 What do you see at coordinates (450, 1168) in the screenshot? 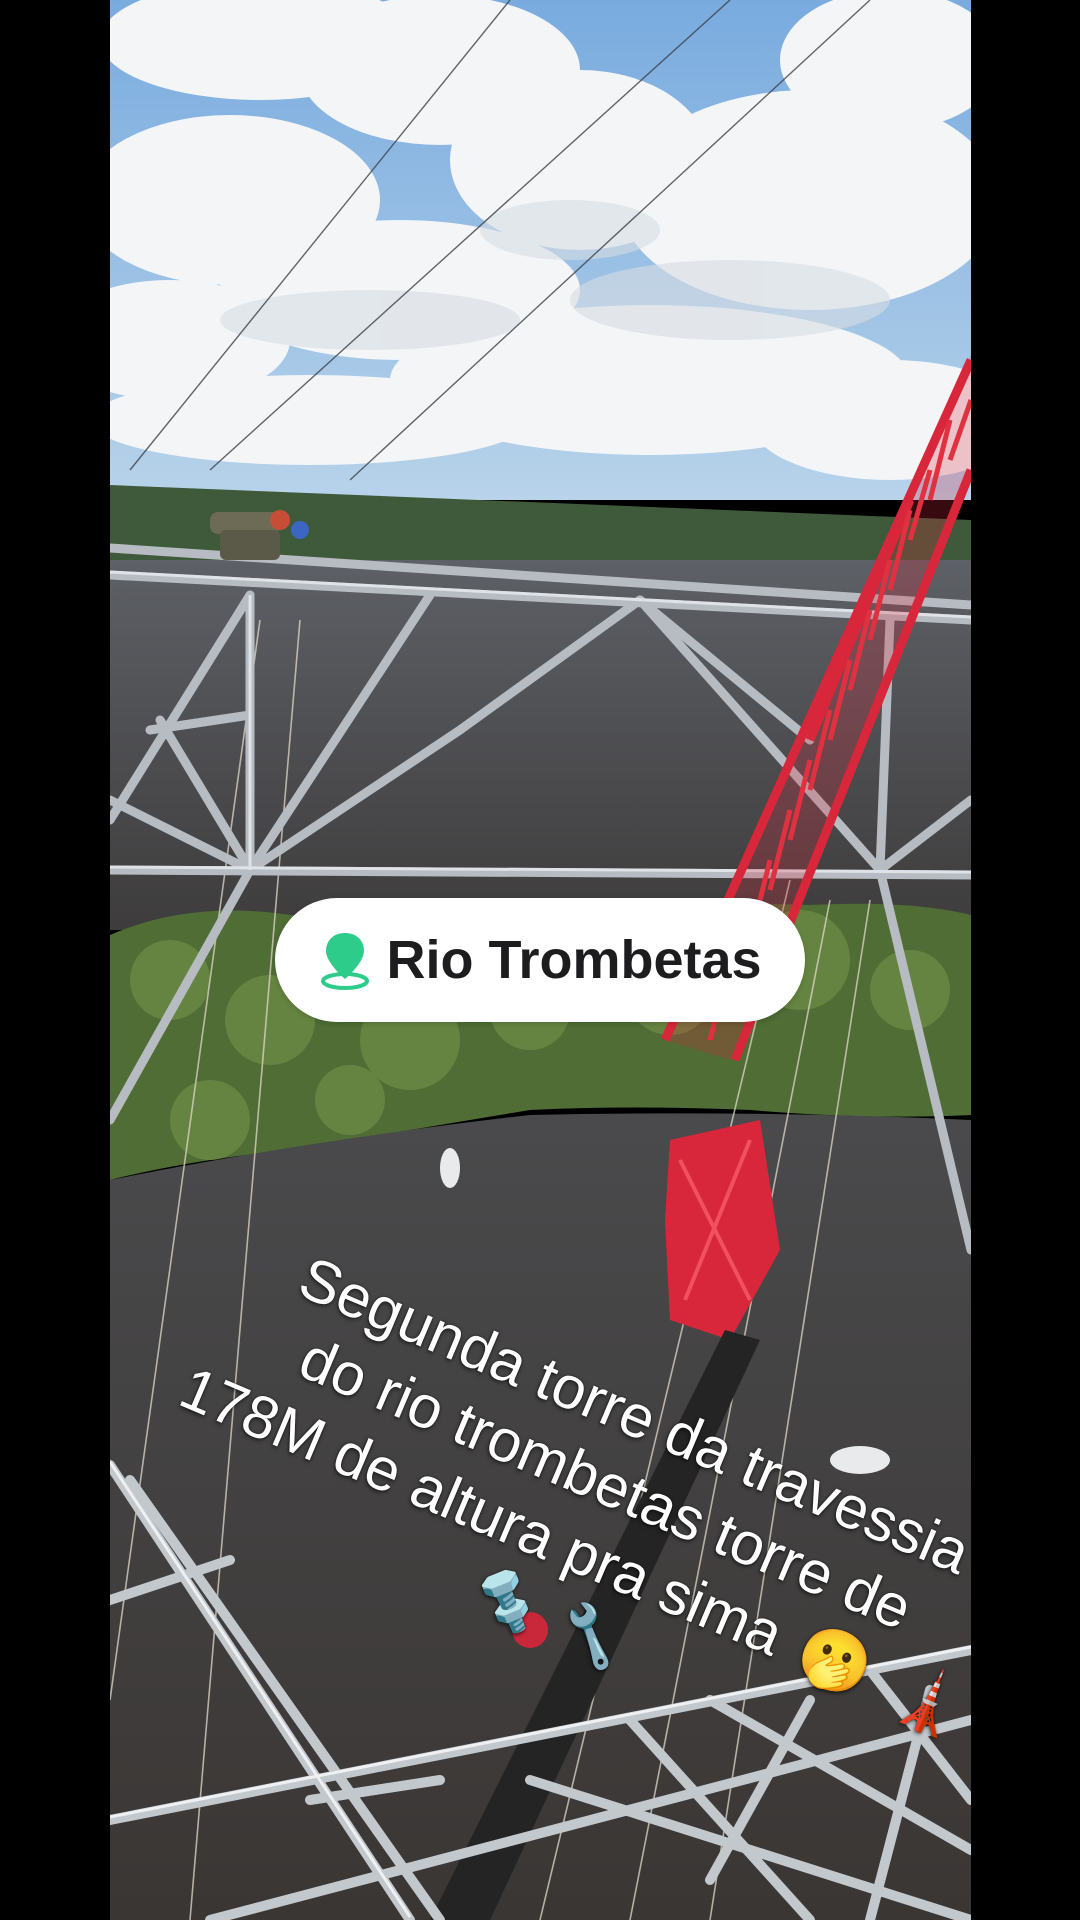
I see `boat` at bounding box center [450, 1168].